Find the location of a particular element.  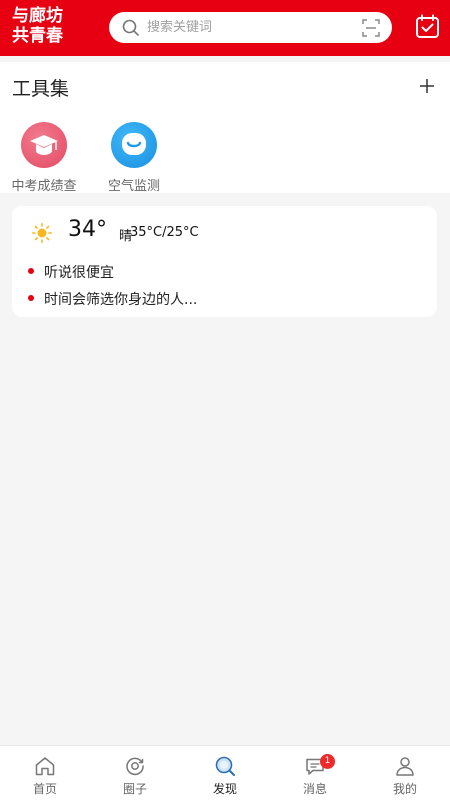

calendar-check-icon is located at coordinates (427, 26).